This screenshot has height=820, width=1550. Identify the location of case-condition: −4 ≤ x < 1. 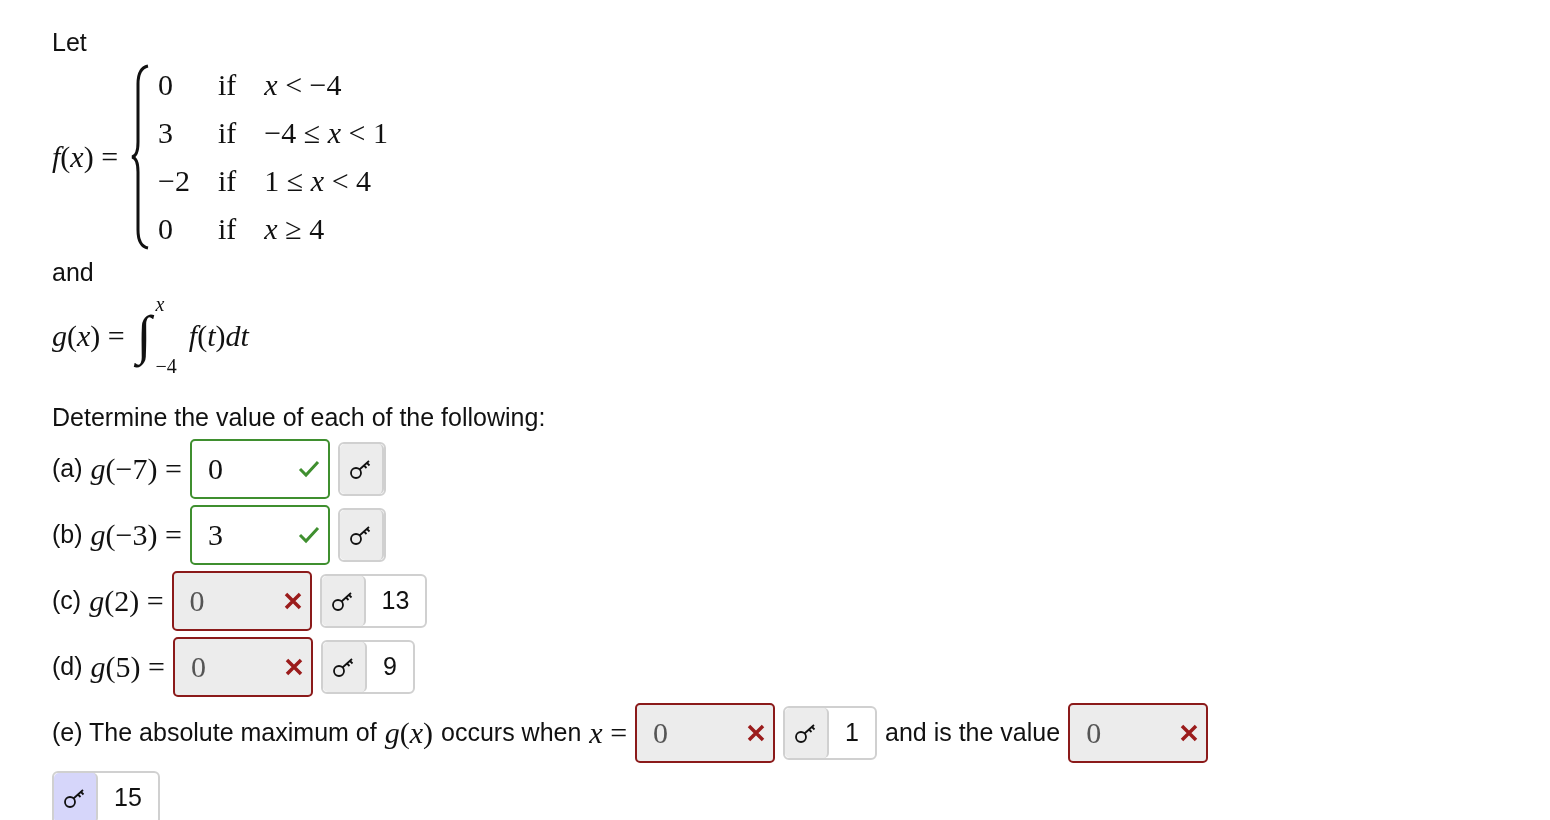
(326, 132).